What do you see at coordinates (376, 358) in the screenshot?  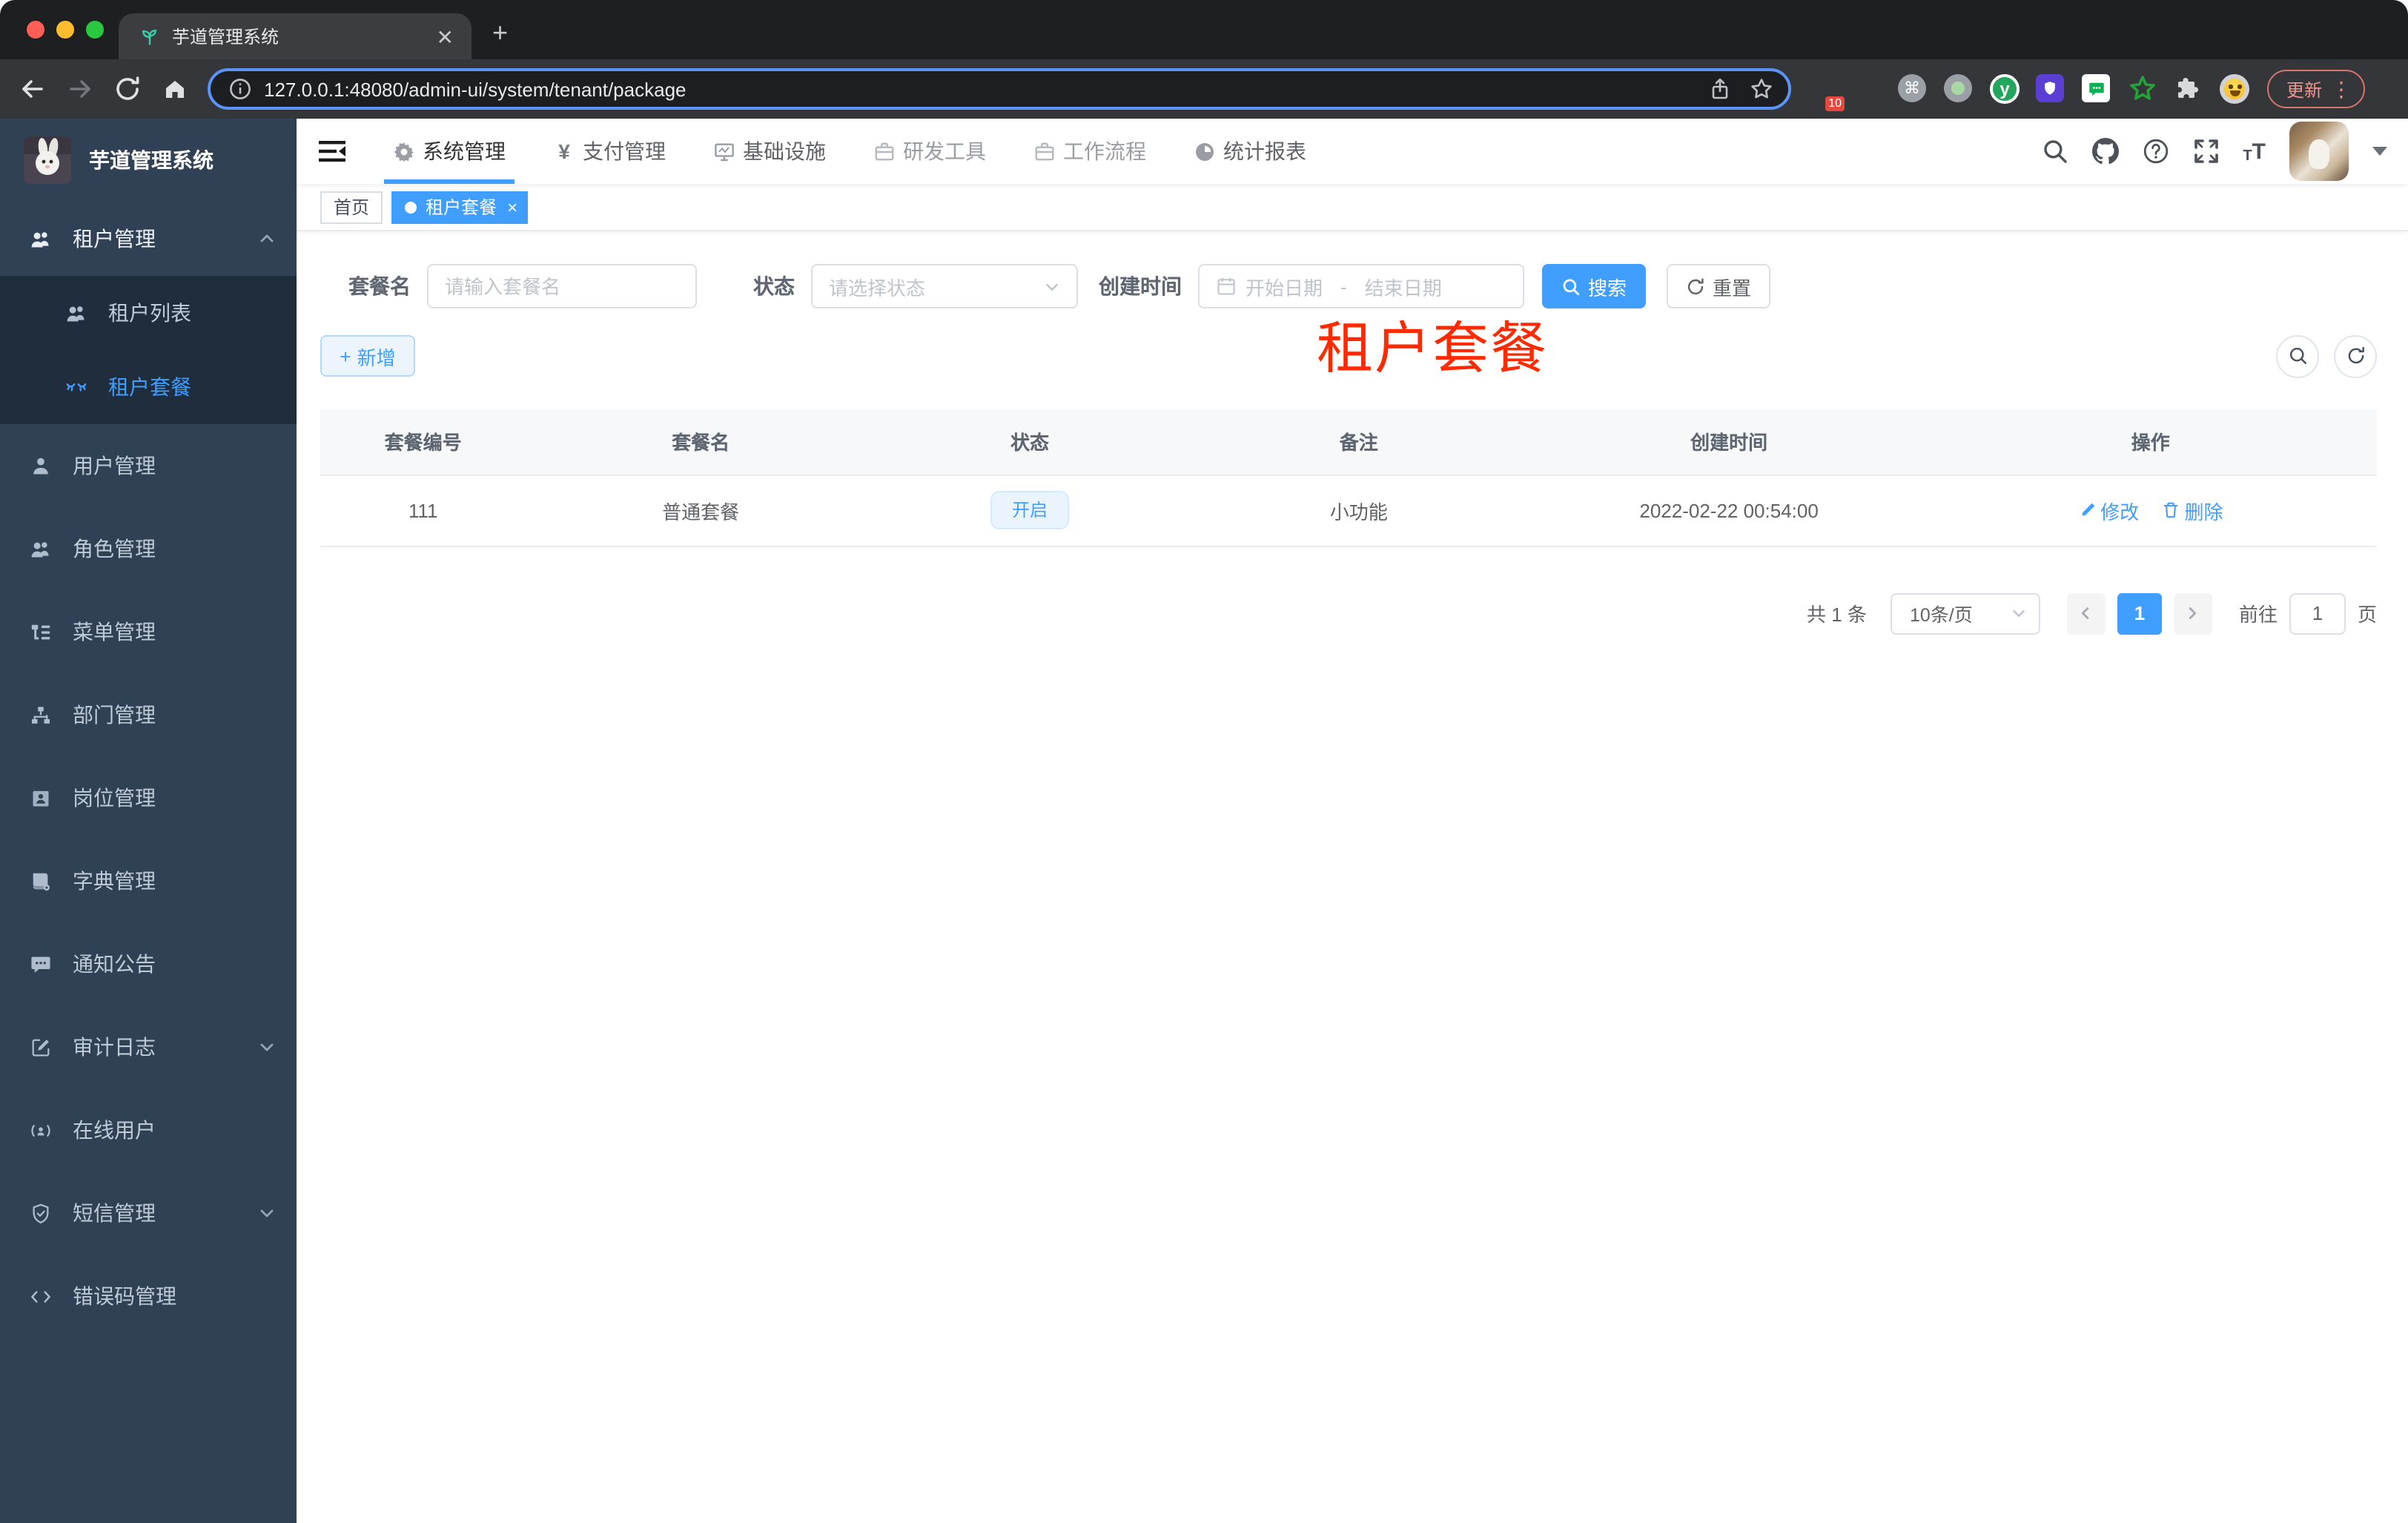 I see `add-button-label: 新增` at bounding box center [376, 358].